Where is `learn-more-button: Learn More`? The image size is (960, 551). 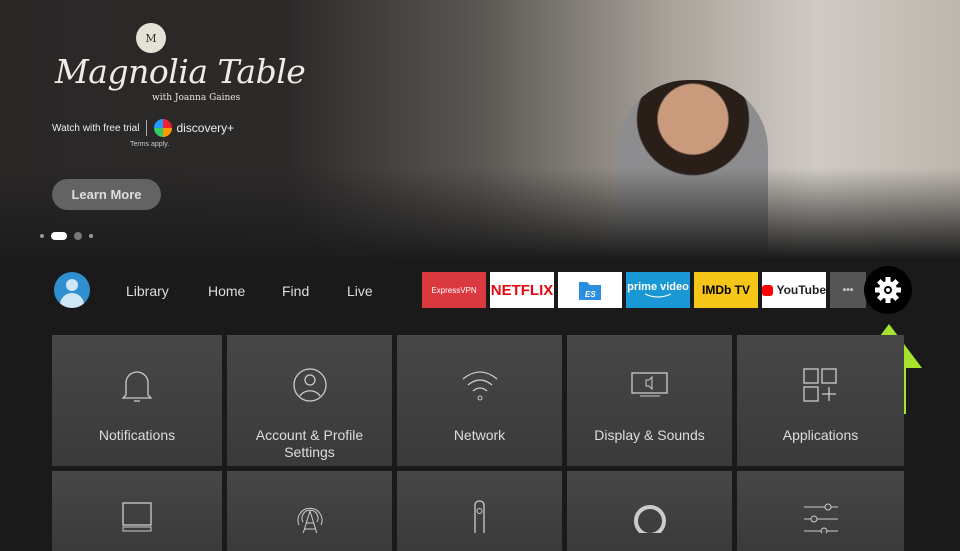
learn-more-button: Learn More is located at coordinates (106, 194).